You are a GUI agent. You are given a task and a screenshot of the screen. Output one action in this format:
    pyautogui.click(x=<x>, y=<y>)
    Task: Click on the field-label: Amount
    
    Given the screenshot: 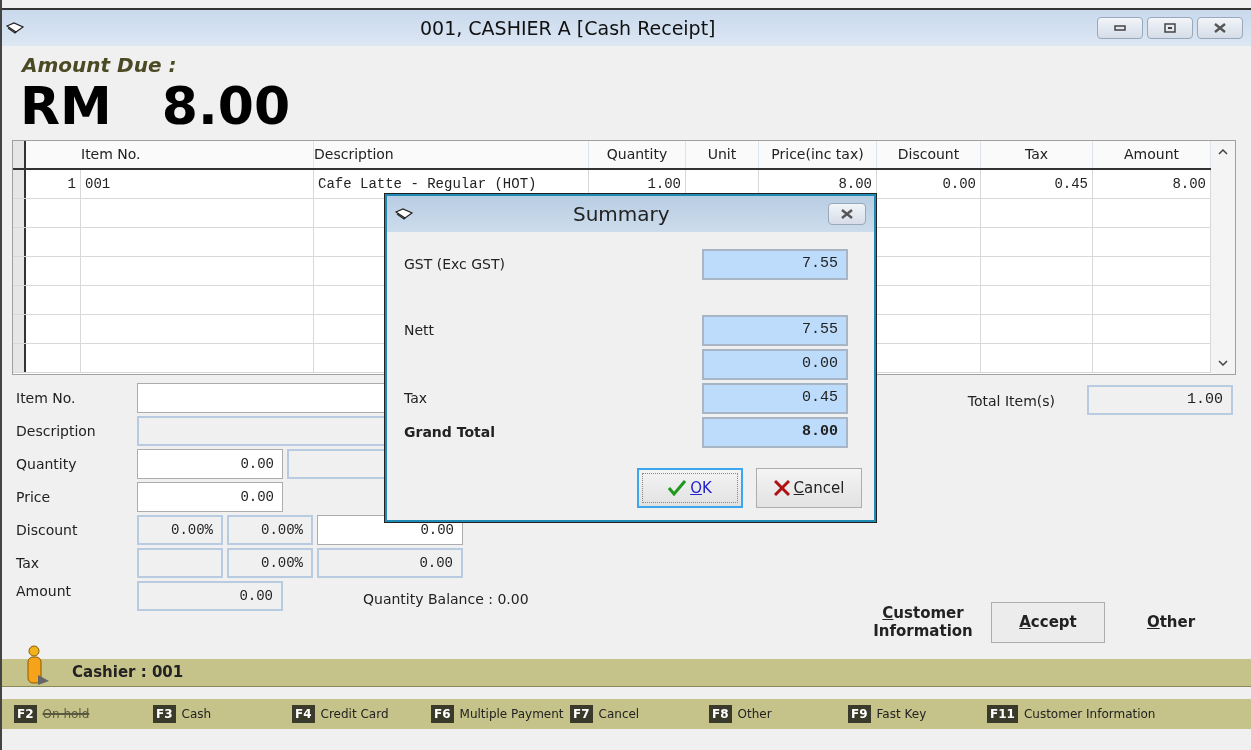 What is the action you would take?
    pyautogui.click(x=44, y=591)
    